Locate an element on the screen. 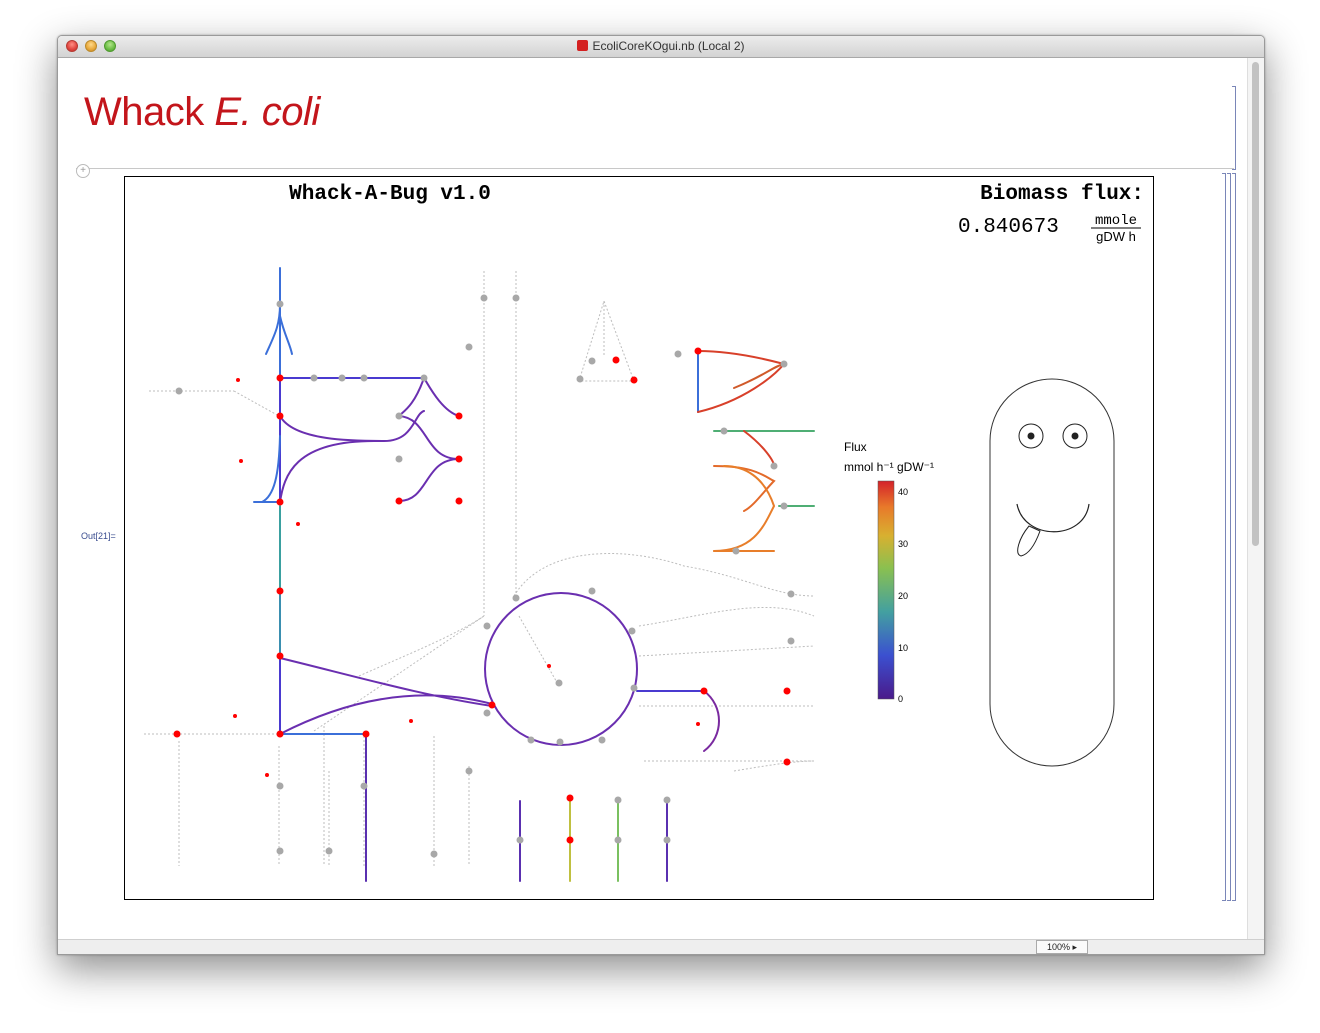 Image resolution: width=1320 pixels, height=1033 pixels. legend-tick-10: 10 is located at coordinates (903, 648).